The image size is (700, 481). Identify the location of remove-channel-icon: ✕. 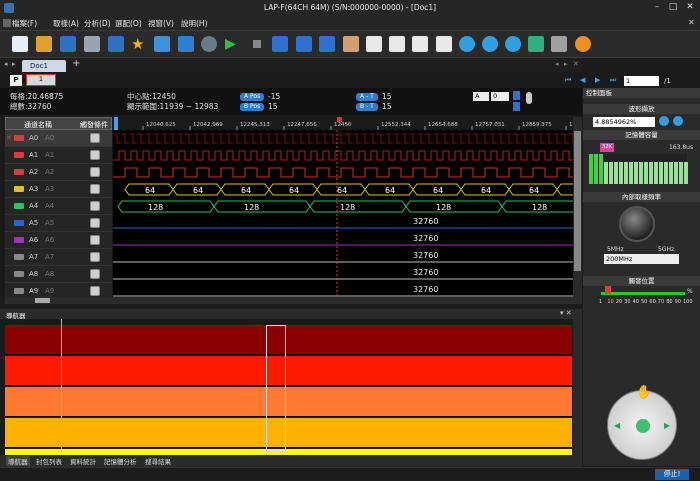
(9, 138).